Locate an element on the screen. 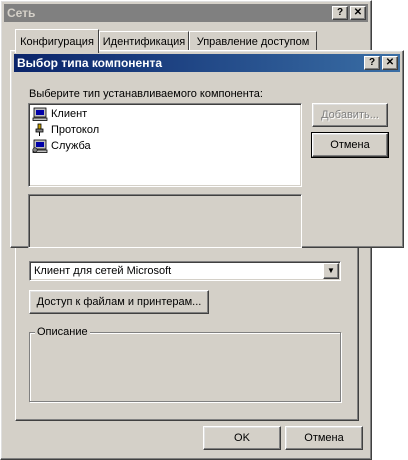 This screenshot has width=408, height=460. list-item-client: Клиент is located at coordinates (59, 114).